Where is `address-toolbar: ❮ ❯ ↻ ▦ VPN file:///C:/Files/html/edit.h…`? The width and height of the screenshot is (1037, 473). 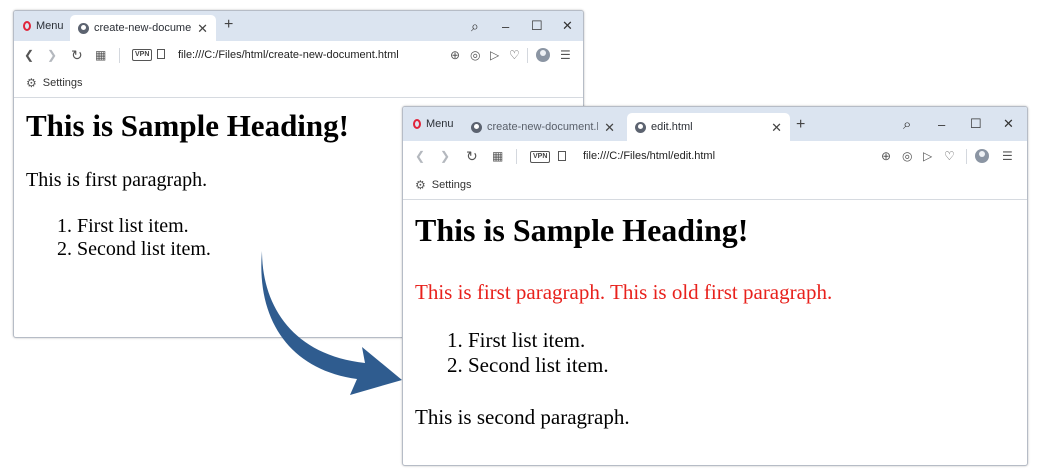 address-toolbar: ❮ ❯ ↻ ▦ VPN file:///C:/Files/html/edit.h… is located at coordinates (715, 156).